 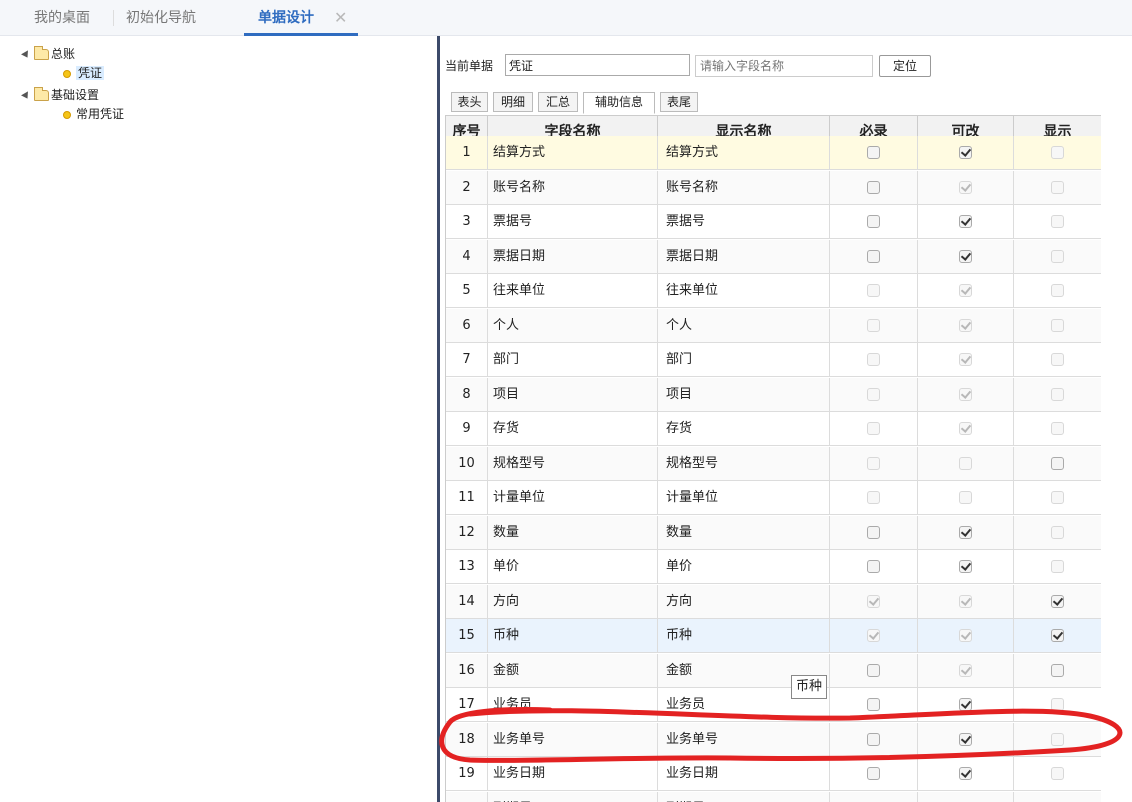 I want to click on table-row: 12 数量 数量, so click(x=773, y=532).